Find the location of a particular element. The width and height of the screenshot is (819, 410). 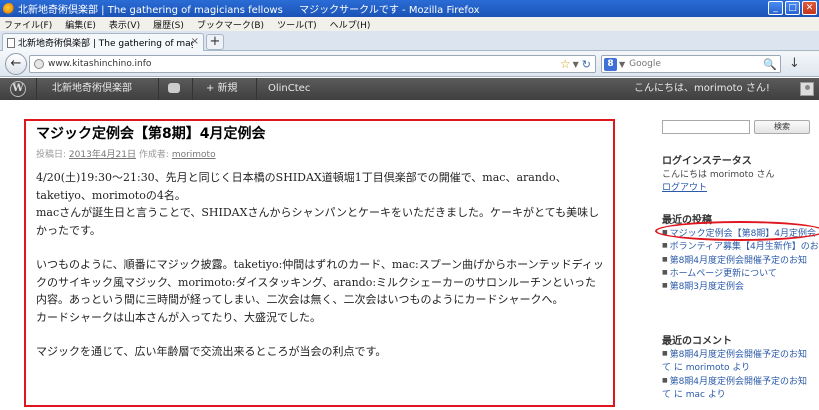

wp-extra-item: OlinCtec is located at coordinates (289, 89).